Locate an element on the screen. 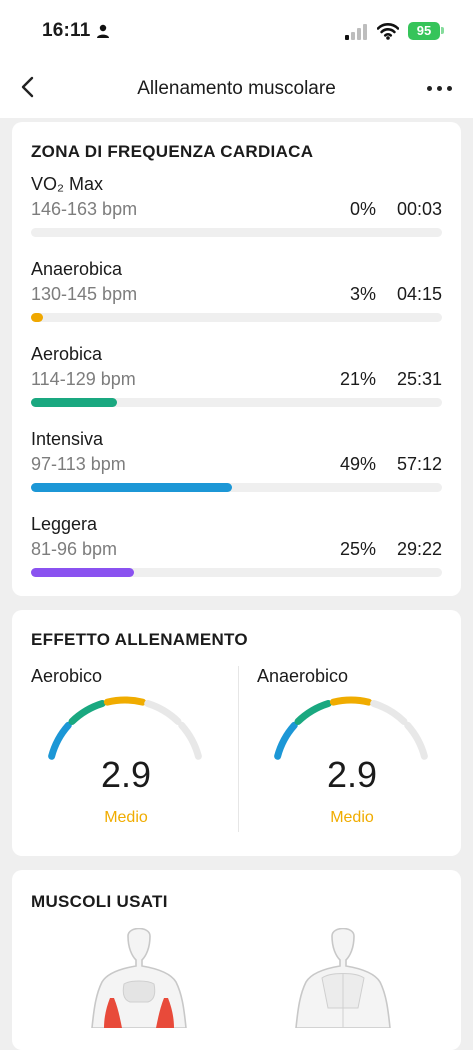 This screenshot has height=1050, width=473. card-title: ZONA DI FREQUENZA CARDIACA is located at coordinates (172, 151).